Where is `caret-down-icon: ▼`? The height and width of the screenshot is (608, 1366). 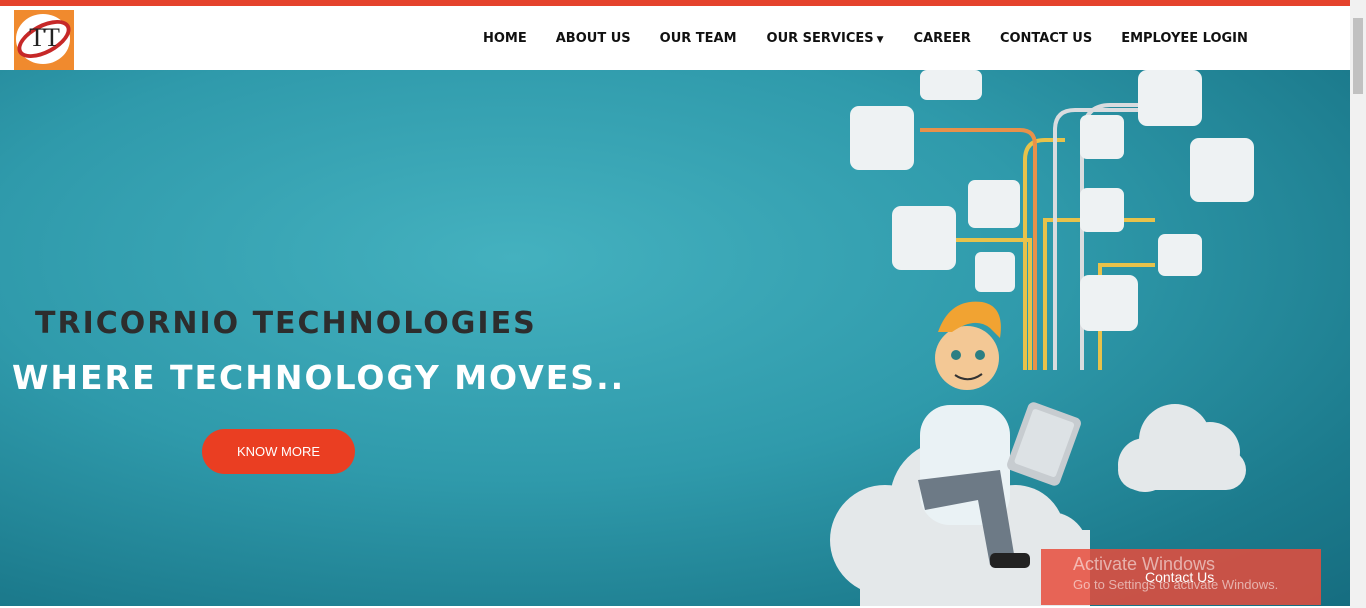 caret-down-icon: ▼ is located at coordinates (880, 40).